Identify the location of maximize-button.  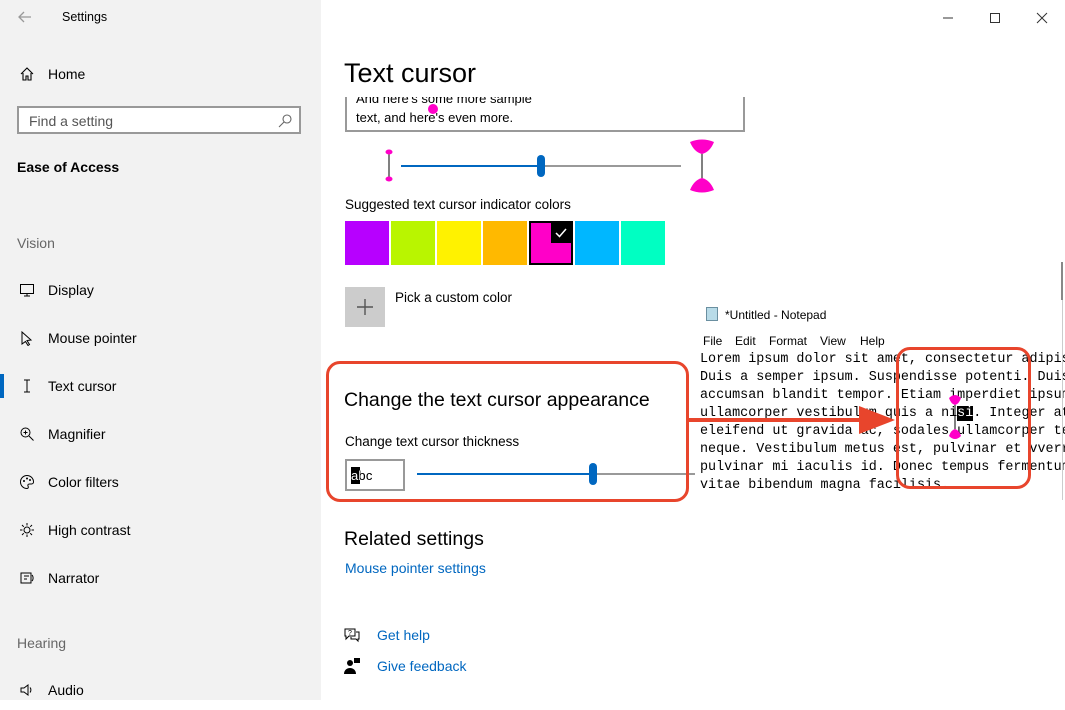
(995, 18).